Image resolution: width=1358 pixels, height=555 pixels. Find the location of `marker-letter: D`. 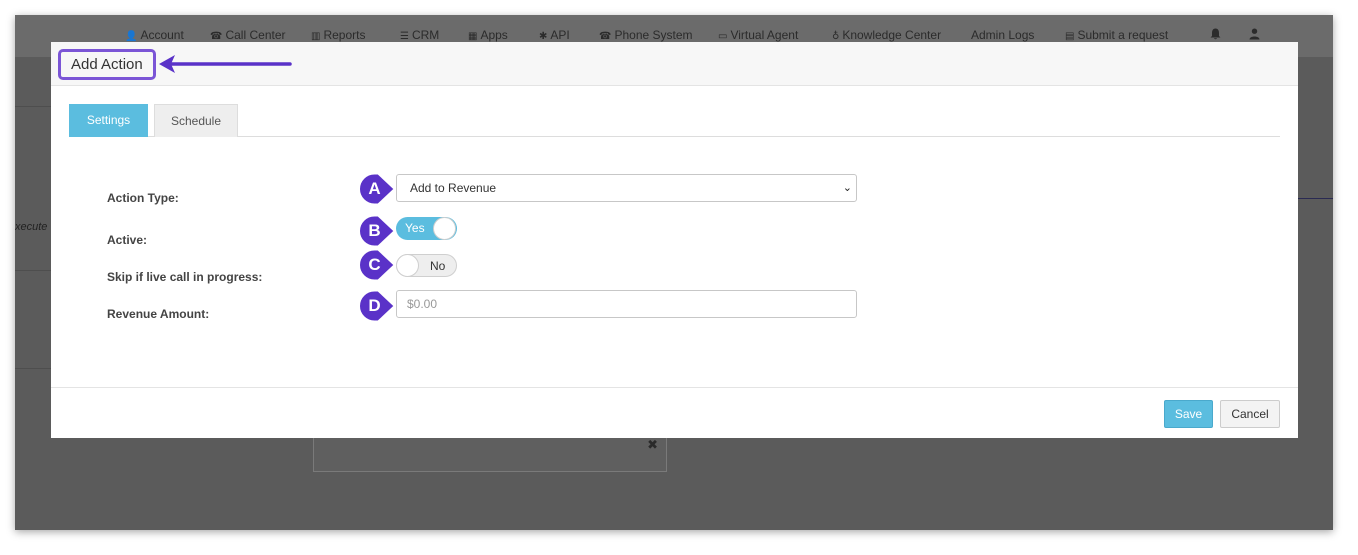

marker-letter: D is located at coordinates (374, 305).